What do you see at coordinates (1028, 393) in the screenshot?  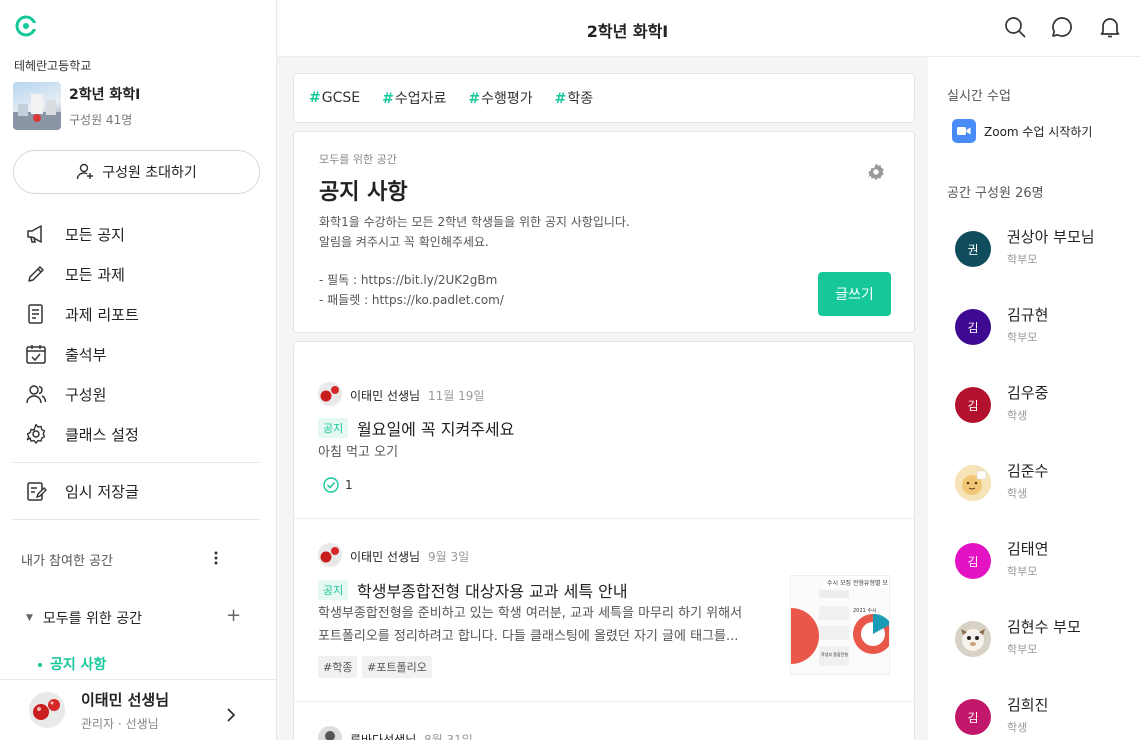 I see `member-name: 김우중` at bounding box center [1028, 393].